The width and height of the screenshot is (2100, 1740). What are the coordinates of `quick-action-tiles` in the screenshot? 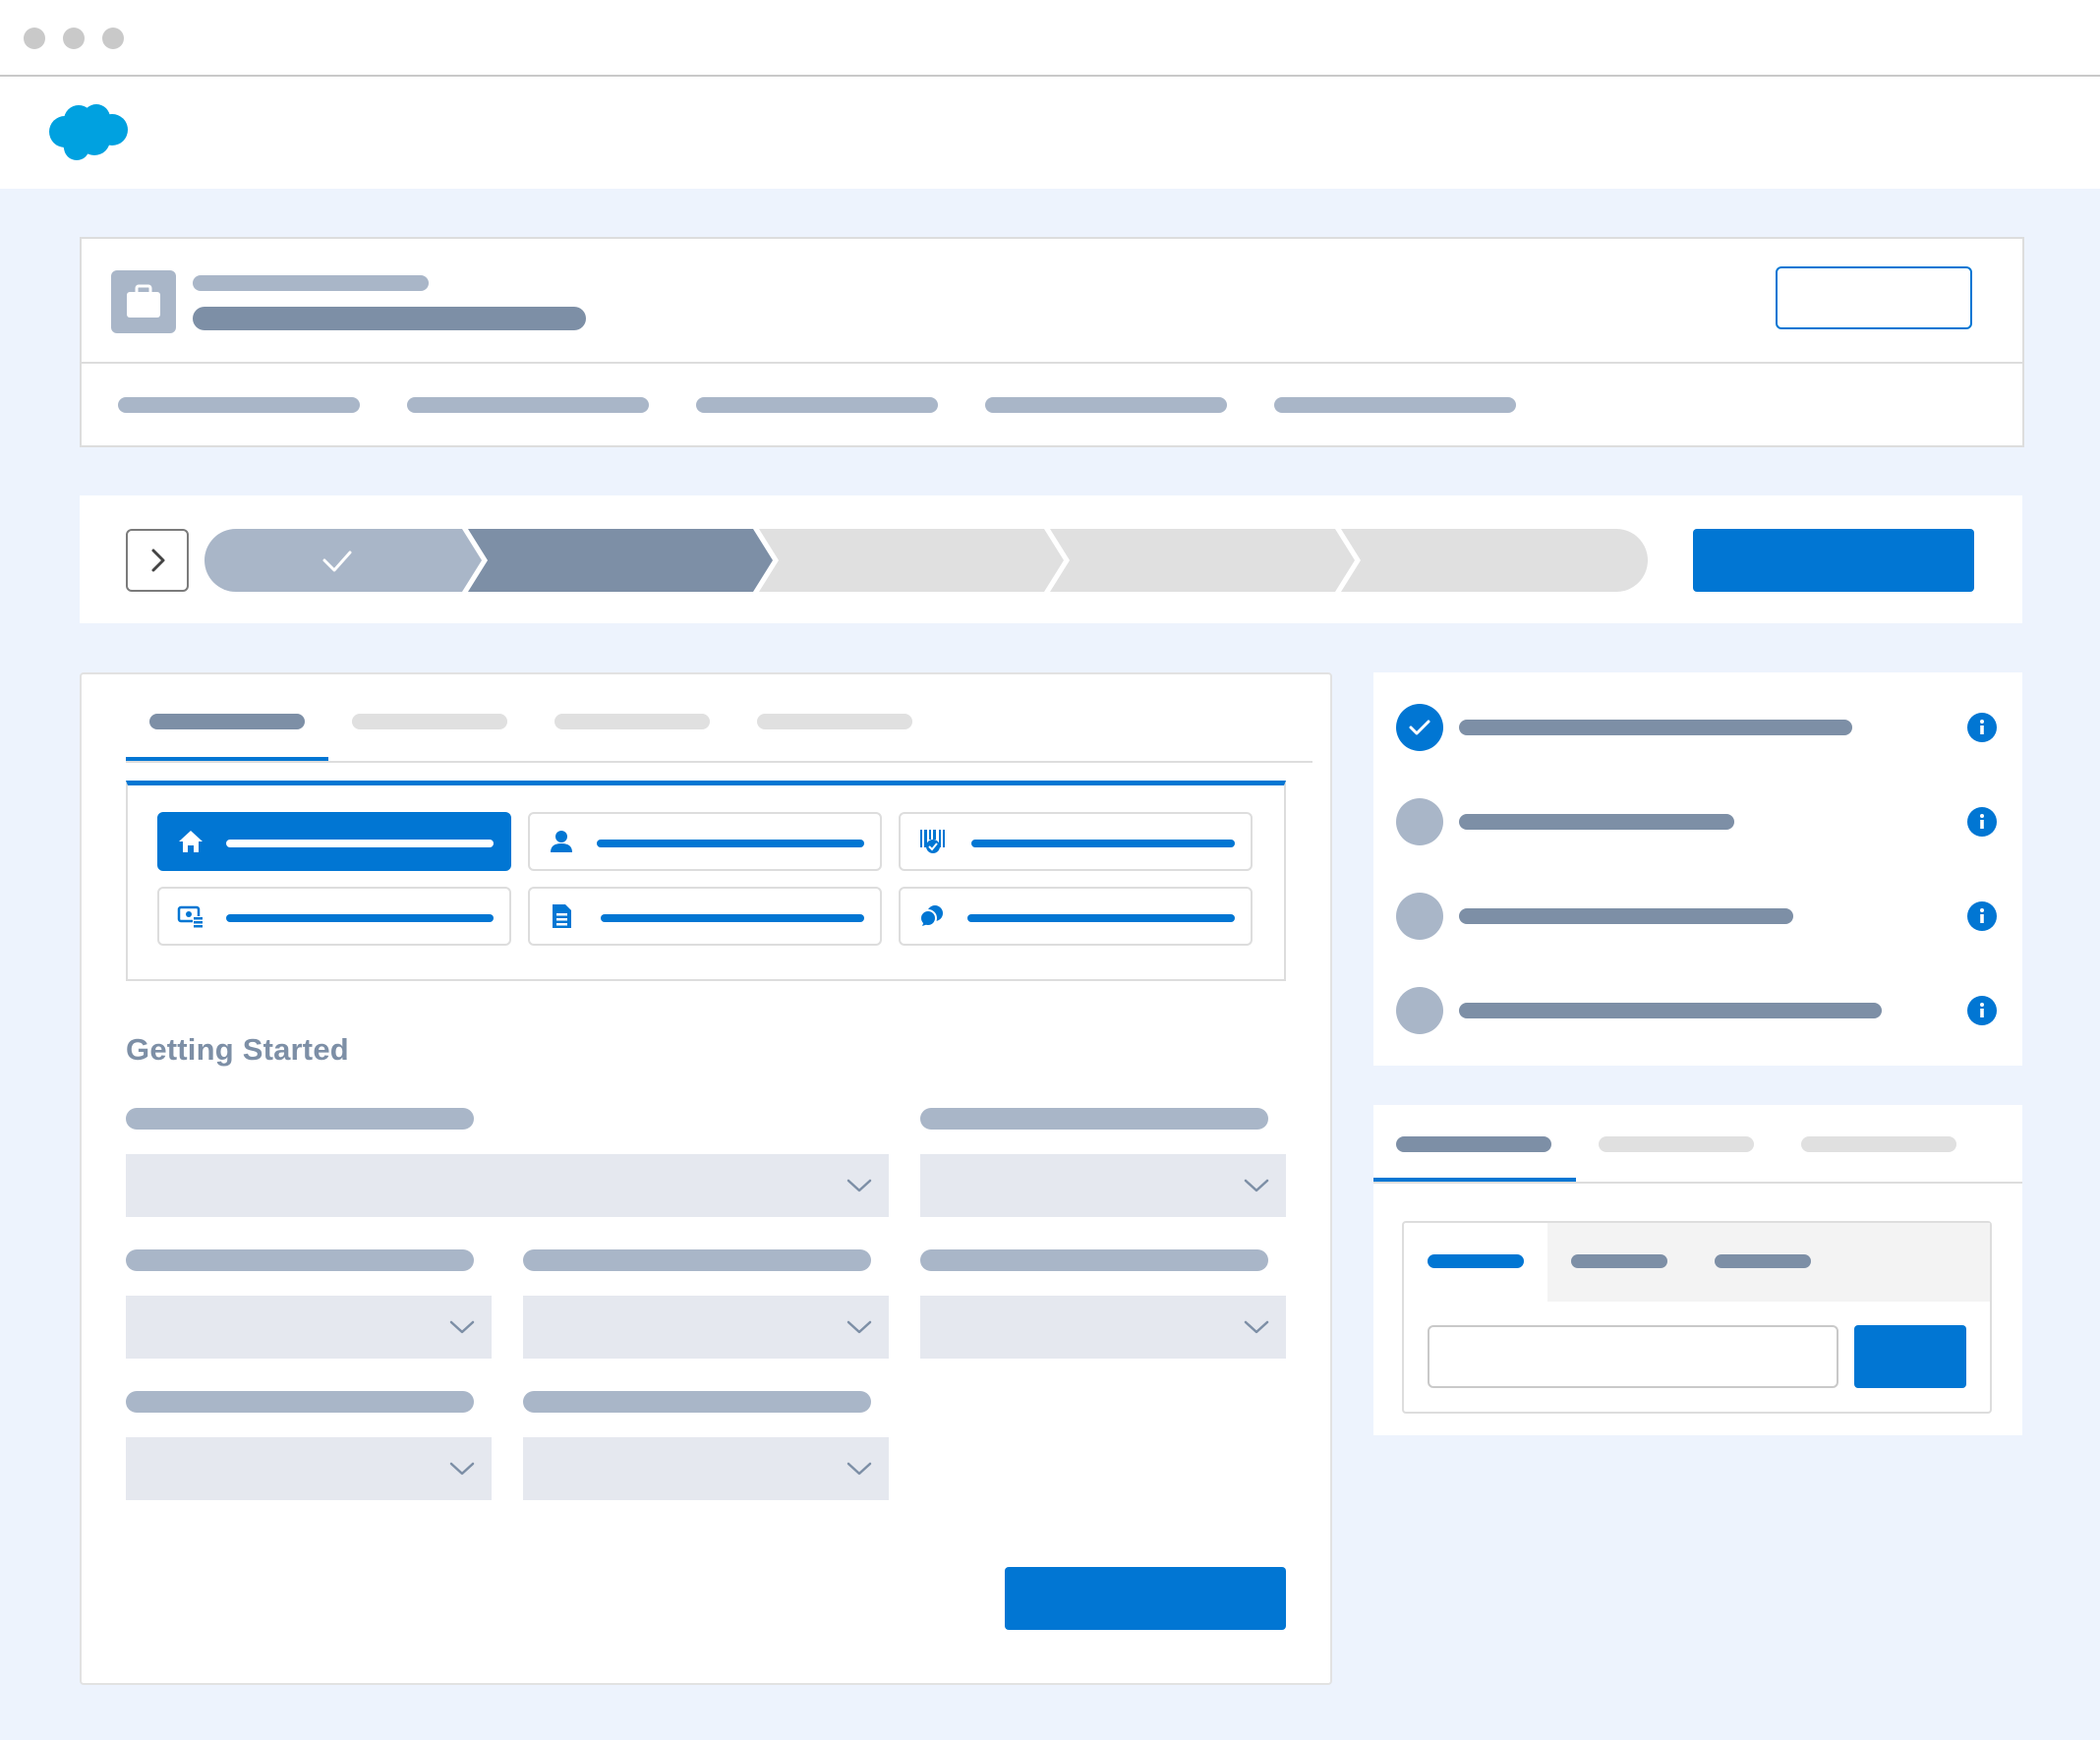 It's located at (706, 881).